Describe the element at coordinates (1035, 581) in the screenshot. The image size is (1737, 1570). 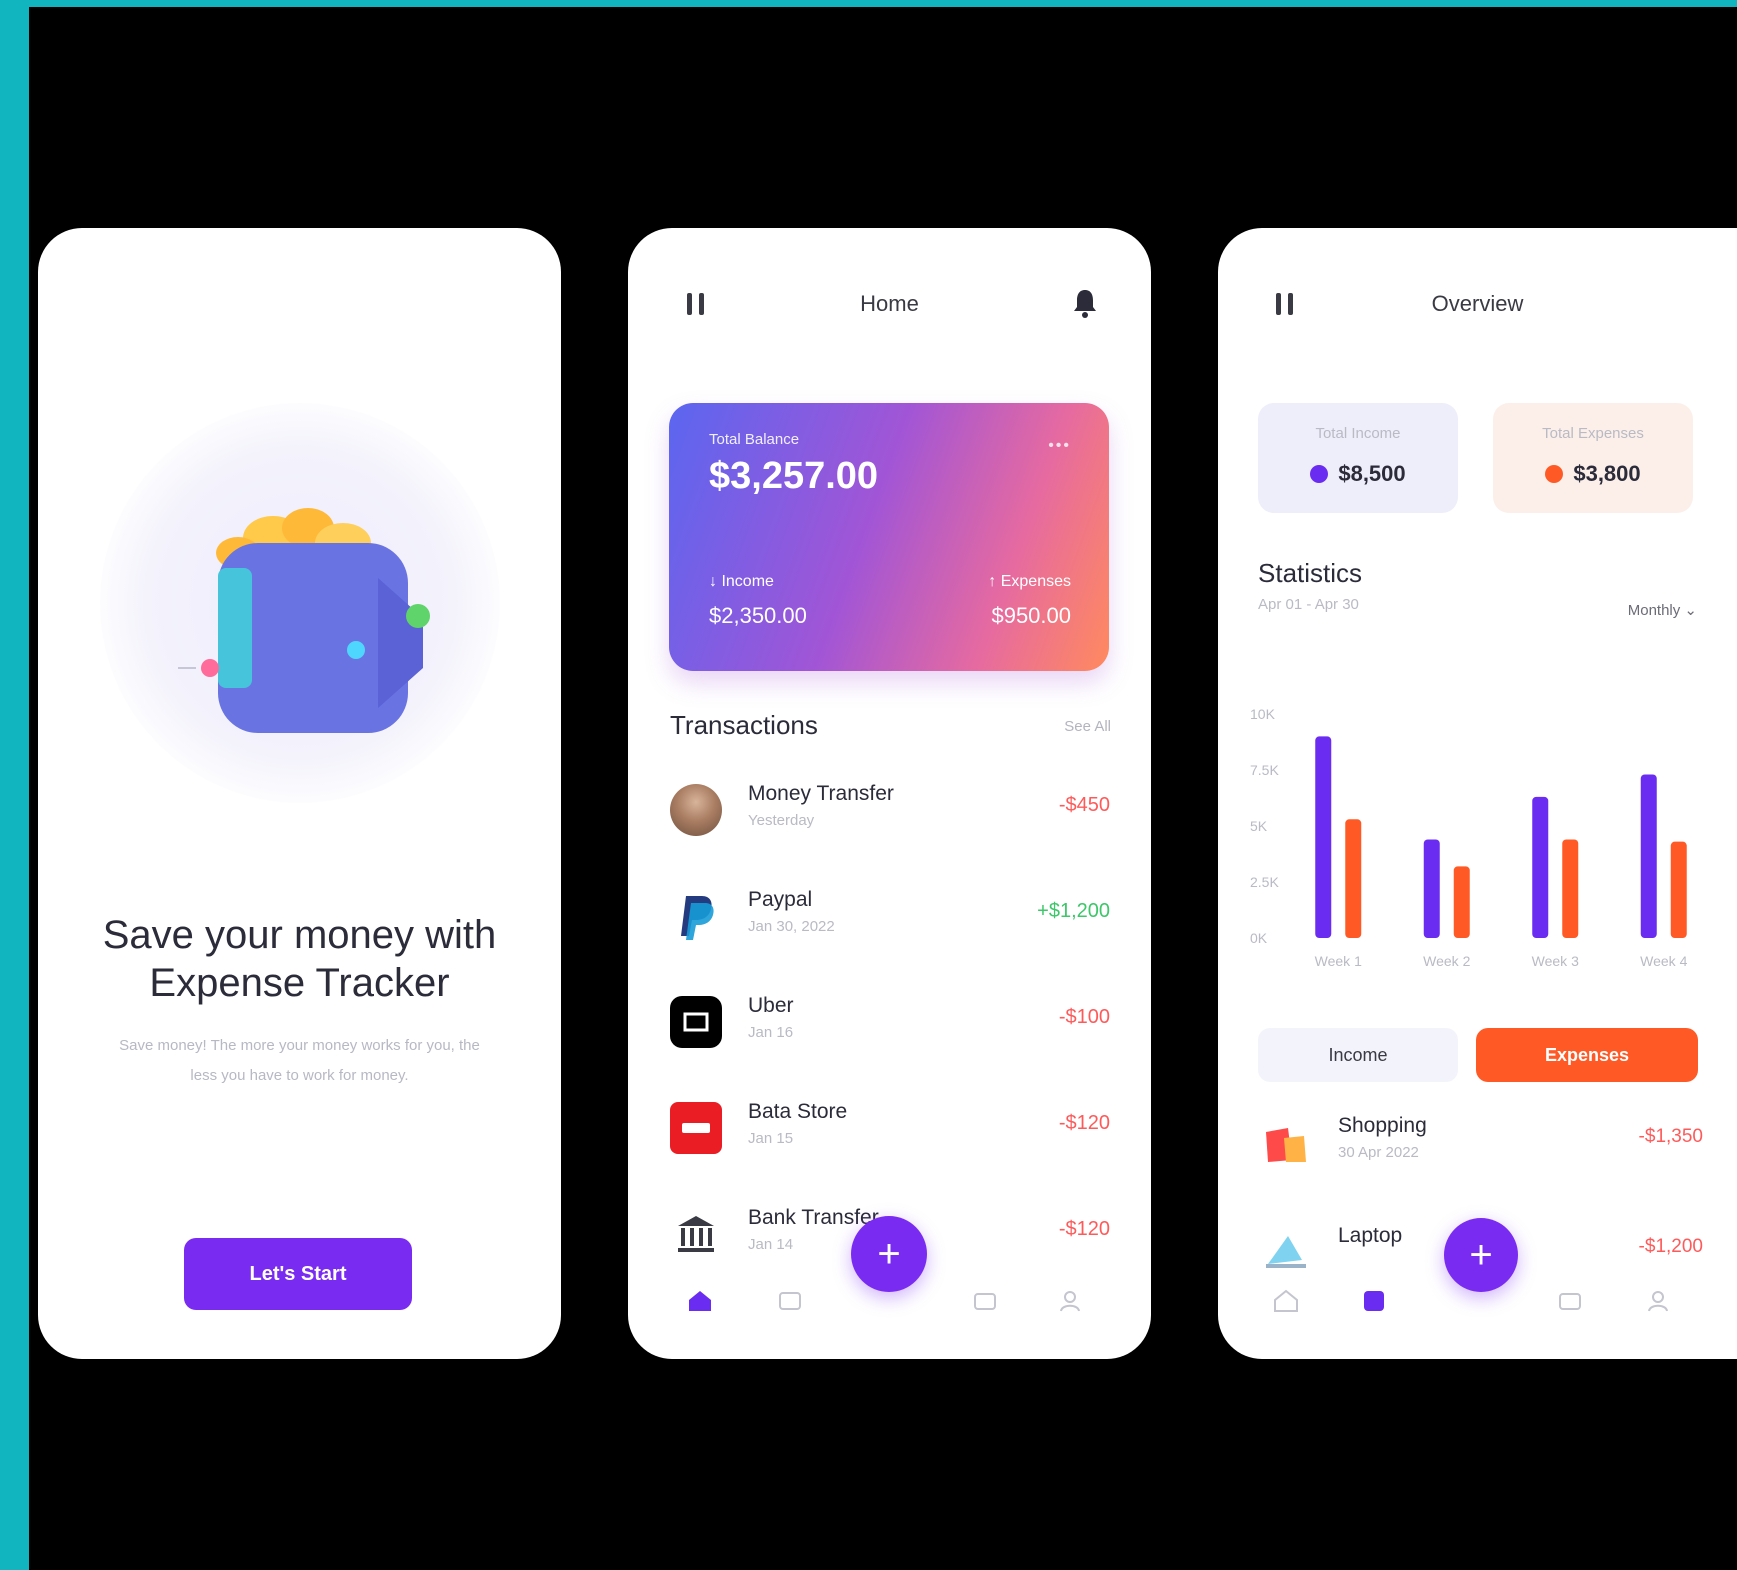
I see `expense-label-text: Expenses` at that location.